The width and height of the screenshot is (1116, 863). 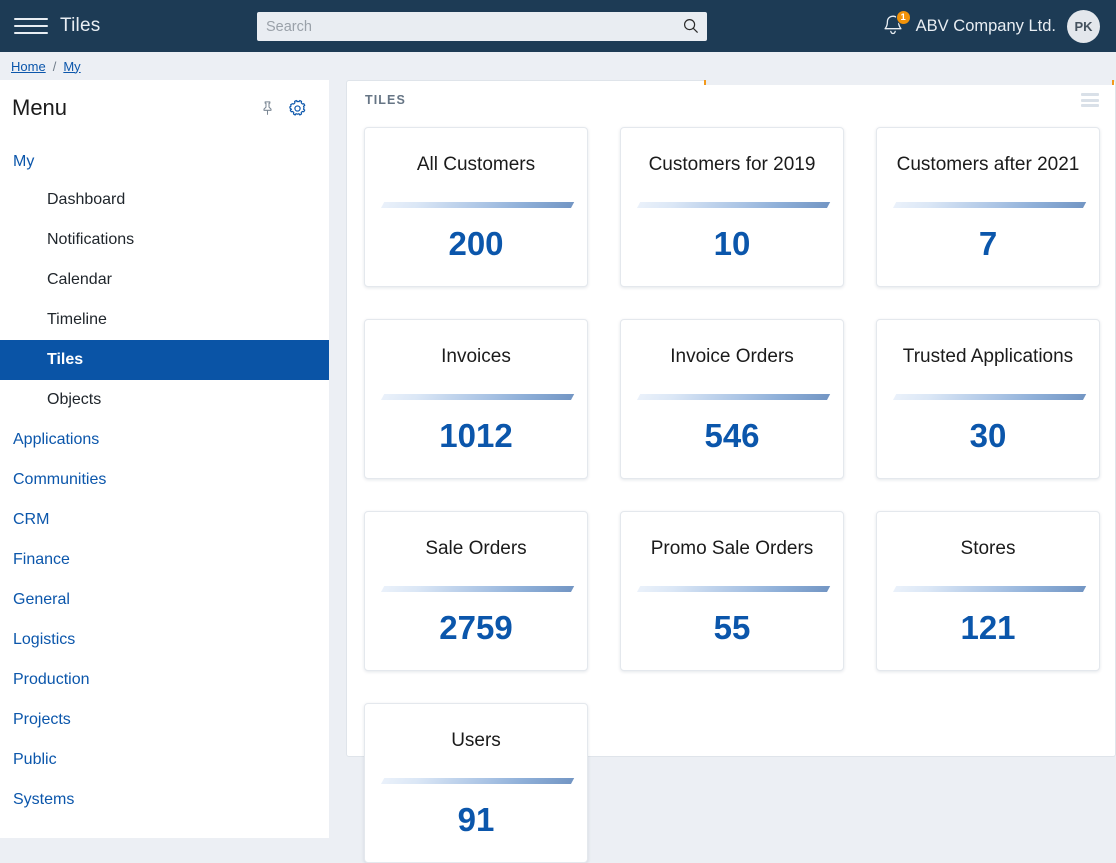 I want to click on tile-card: Trusted Applications 30, so click(x=988, y=399).